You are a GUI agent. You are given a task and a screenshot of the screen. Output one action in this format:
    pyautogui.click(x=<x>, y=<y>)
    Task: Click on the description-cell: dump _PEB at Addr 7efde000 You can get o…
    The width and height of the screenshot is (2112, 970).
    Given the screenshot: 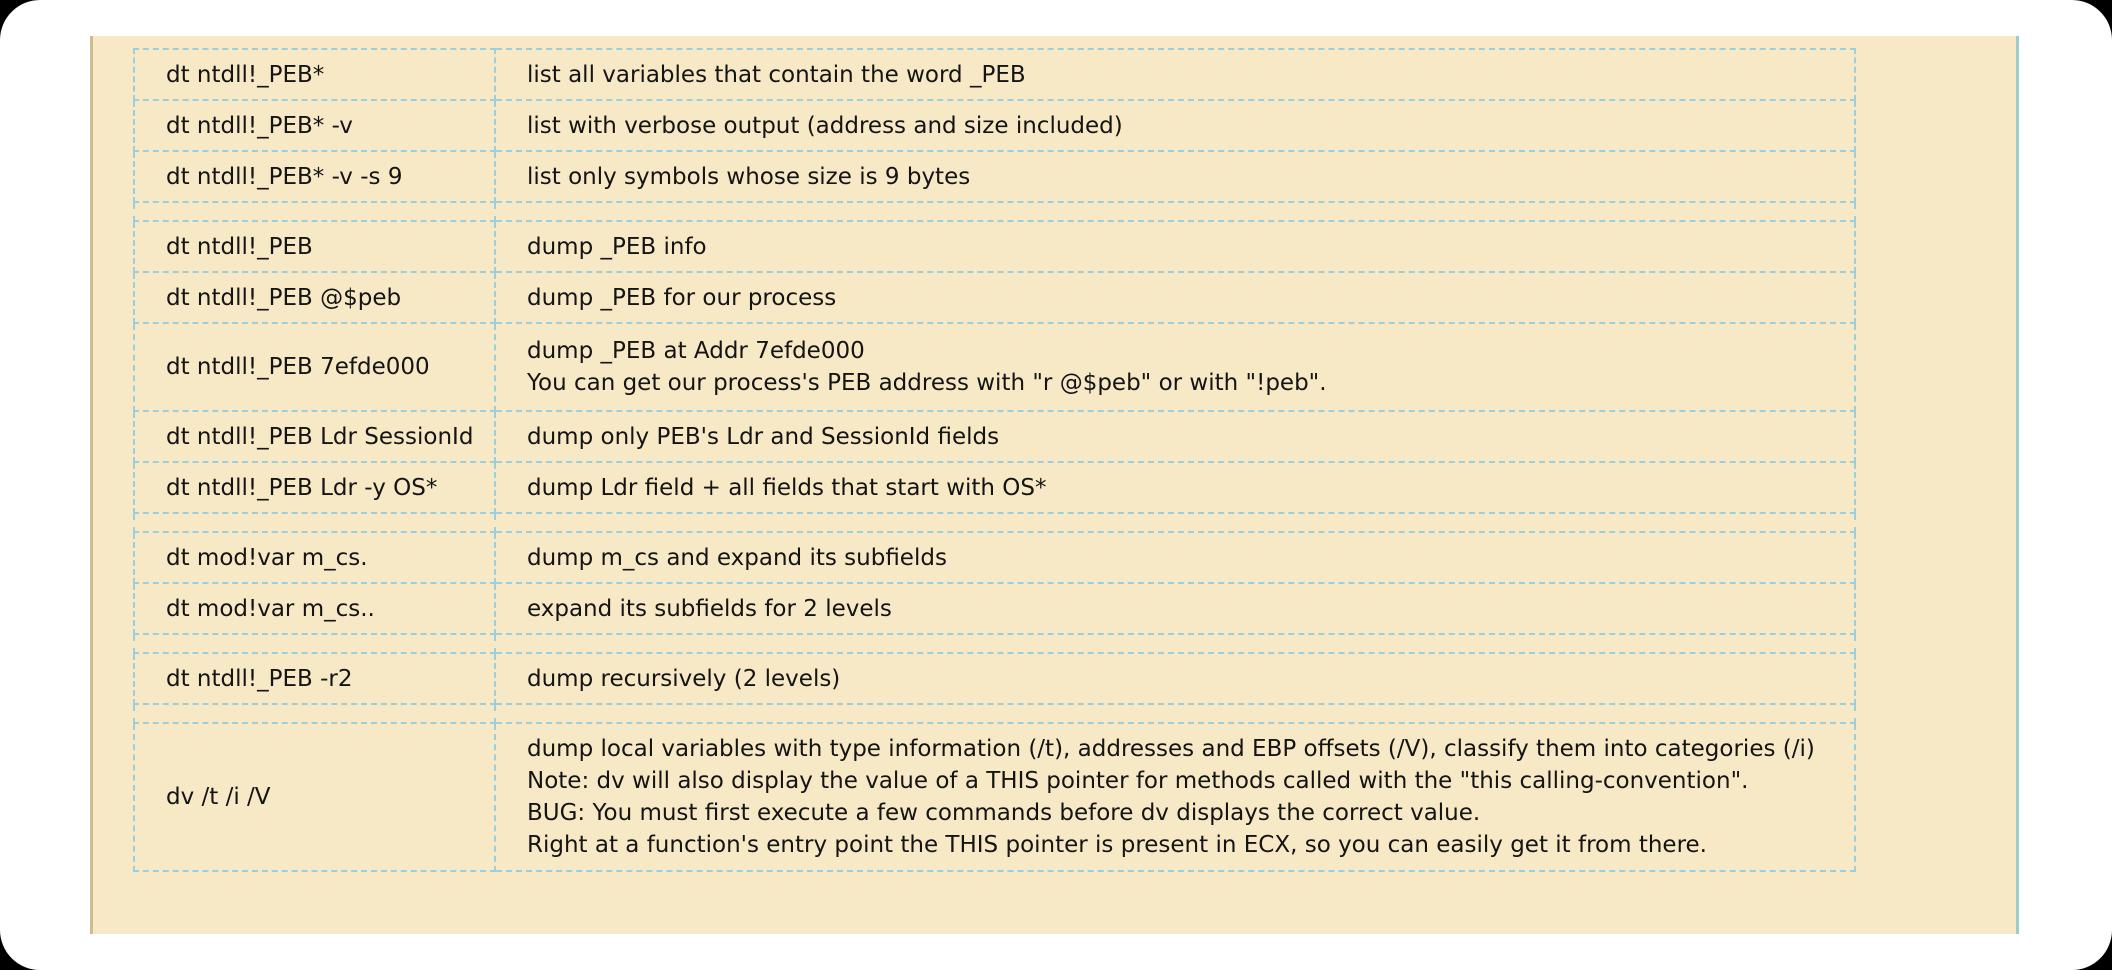 What is the action you would take?
    pyautogui.click(x=1175, y=367)
    